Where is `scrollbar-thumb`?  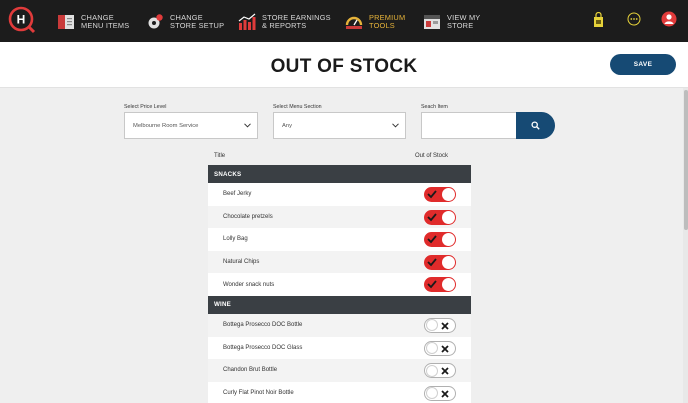 scrollbar-thumb is located at coordinates (685, 160).